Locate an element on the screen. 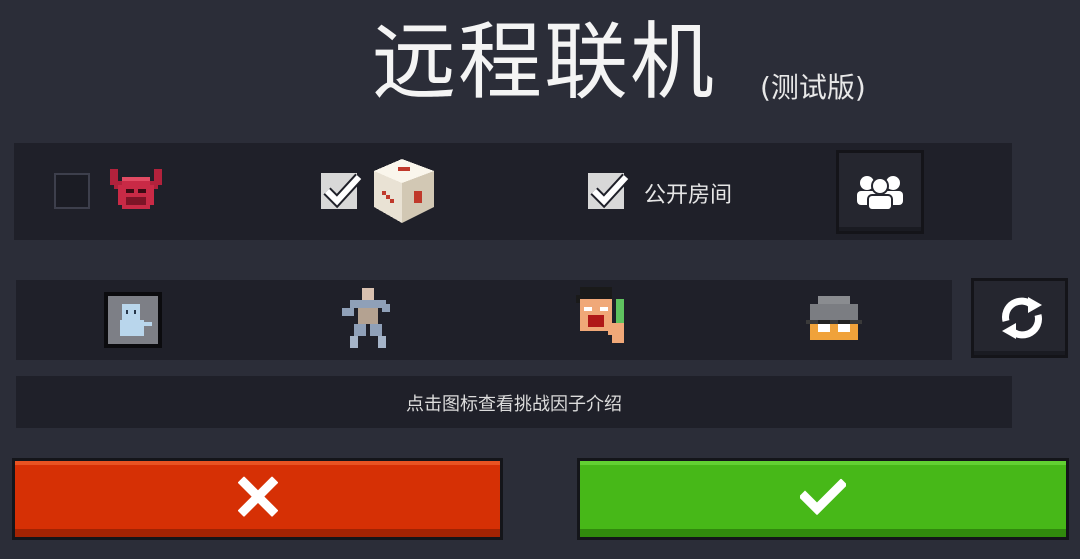  public-room-checkbox is located at coordinates (609, 191).